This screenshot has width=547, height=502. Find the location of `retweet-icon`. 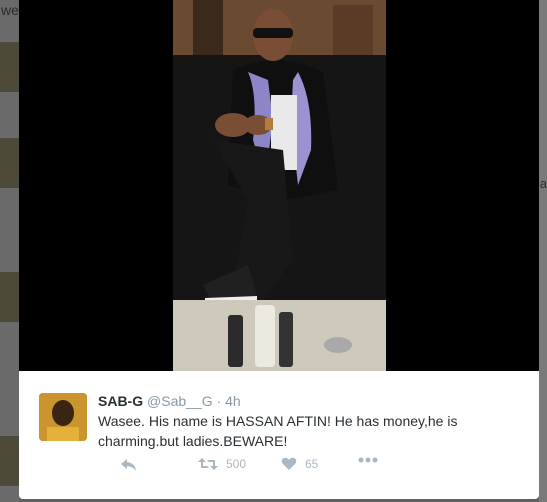

retweet-icon is located at coordinates (208, 464).